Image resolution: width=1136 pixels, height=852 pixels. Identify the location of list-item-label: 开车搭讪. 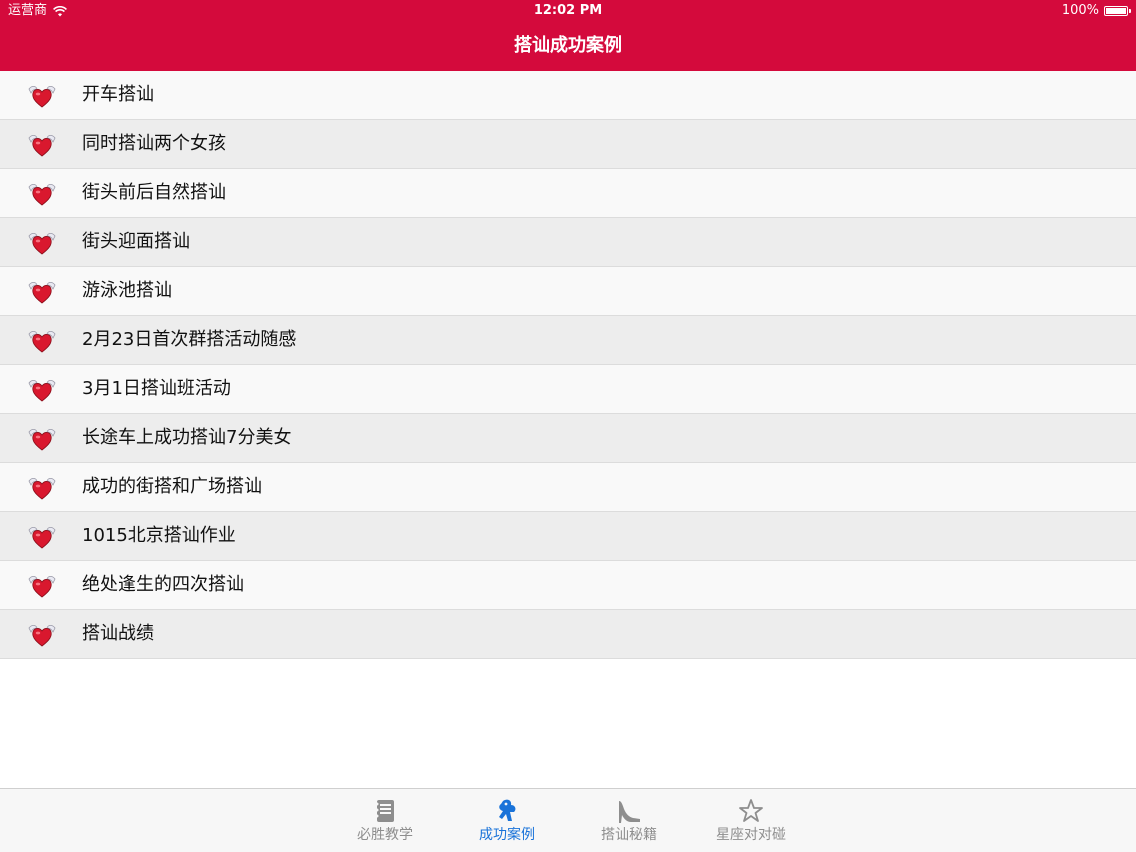
(118, 94).